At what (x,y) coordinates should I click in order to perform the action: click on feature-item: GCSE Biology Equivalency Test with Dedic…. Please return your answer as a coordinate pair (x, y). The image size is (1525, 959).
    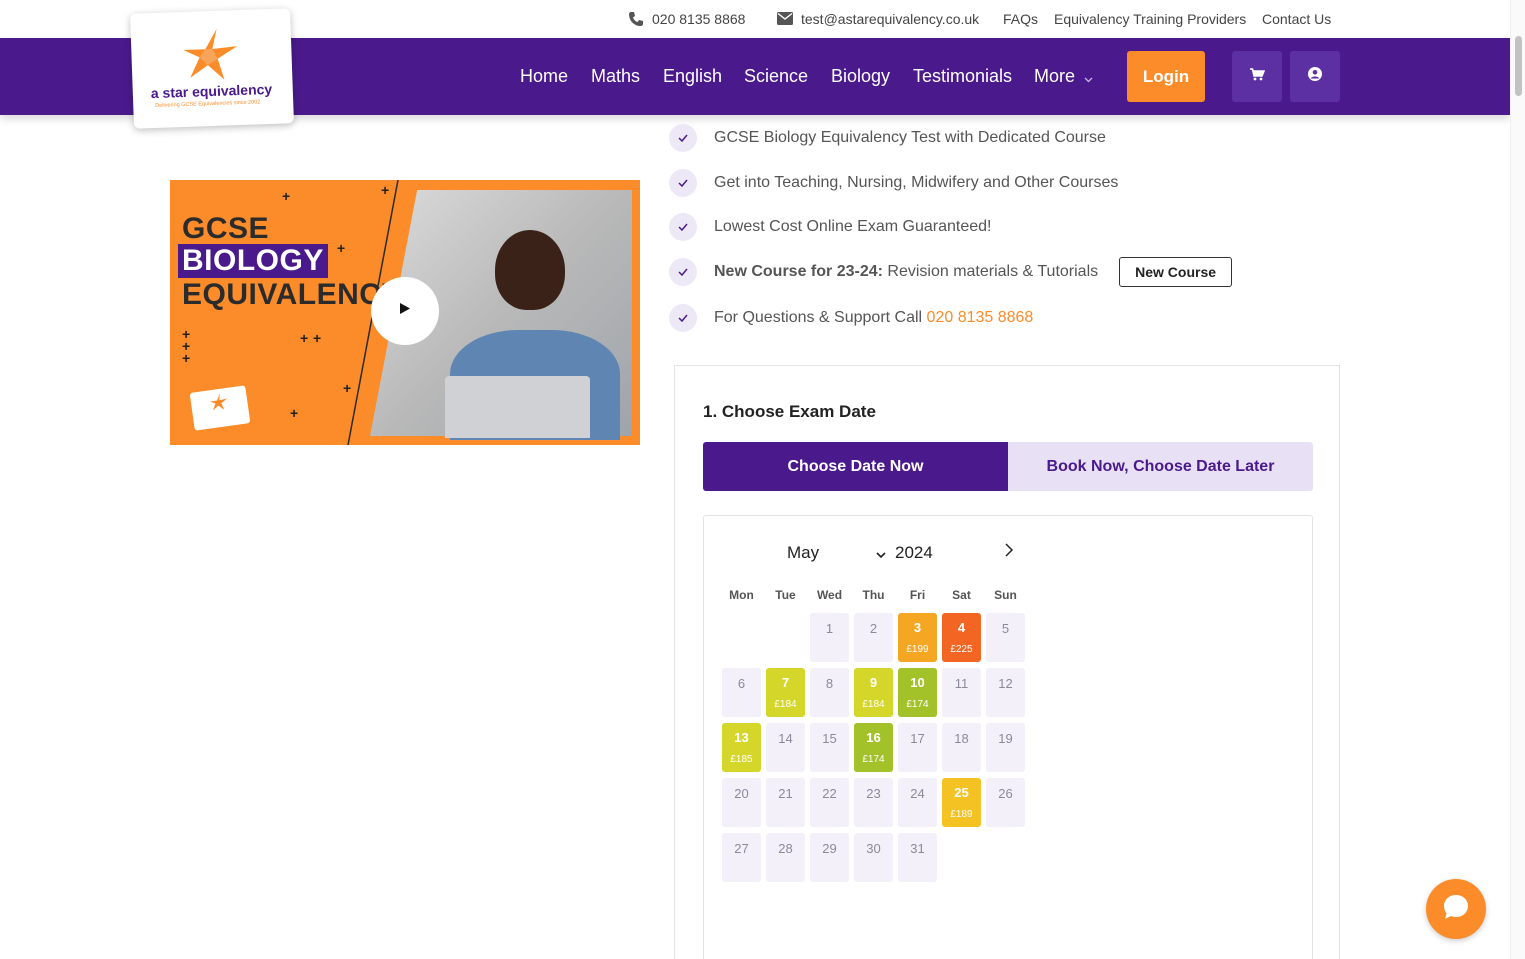
    Looking at the image, I should click on (887, 138).